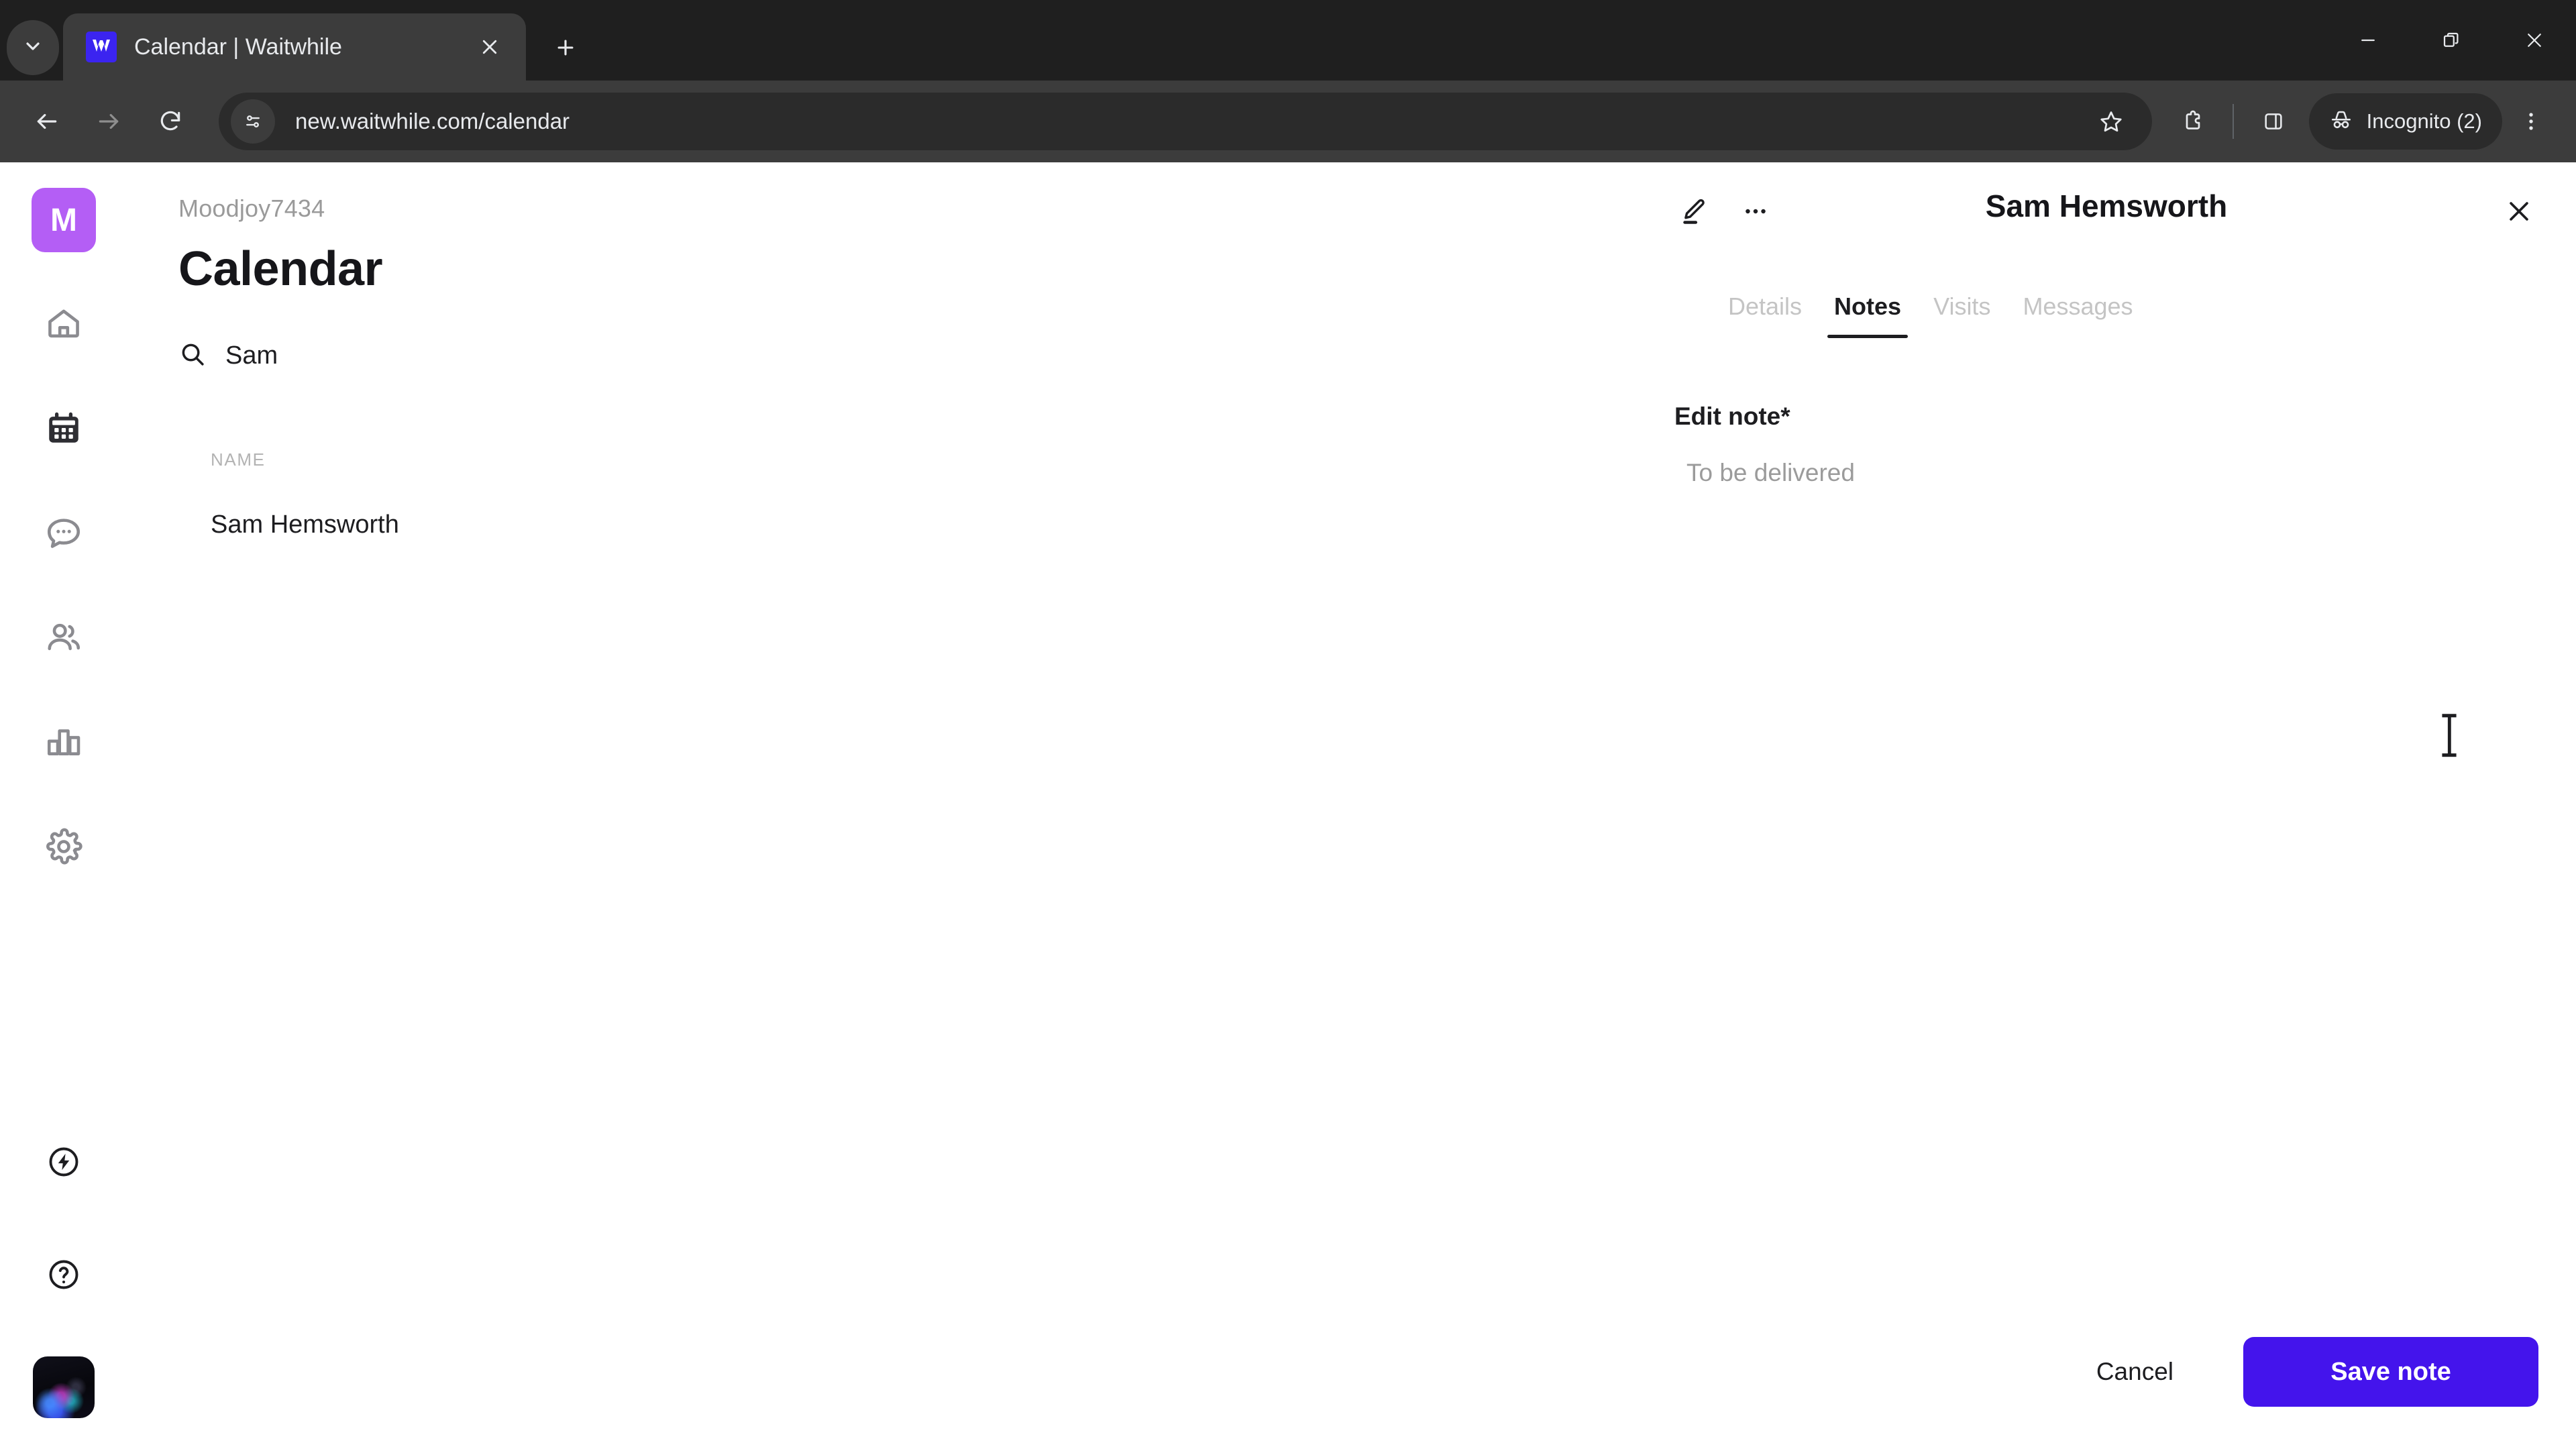  Describe the element at coordinates (305, 525) in the screenshot. I see `customer-name-cell: Sam Hemsworth` at that location.